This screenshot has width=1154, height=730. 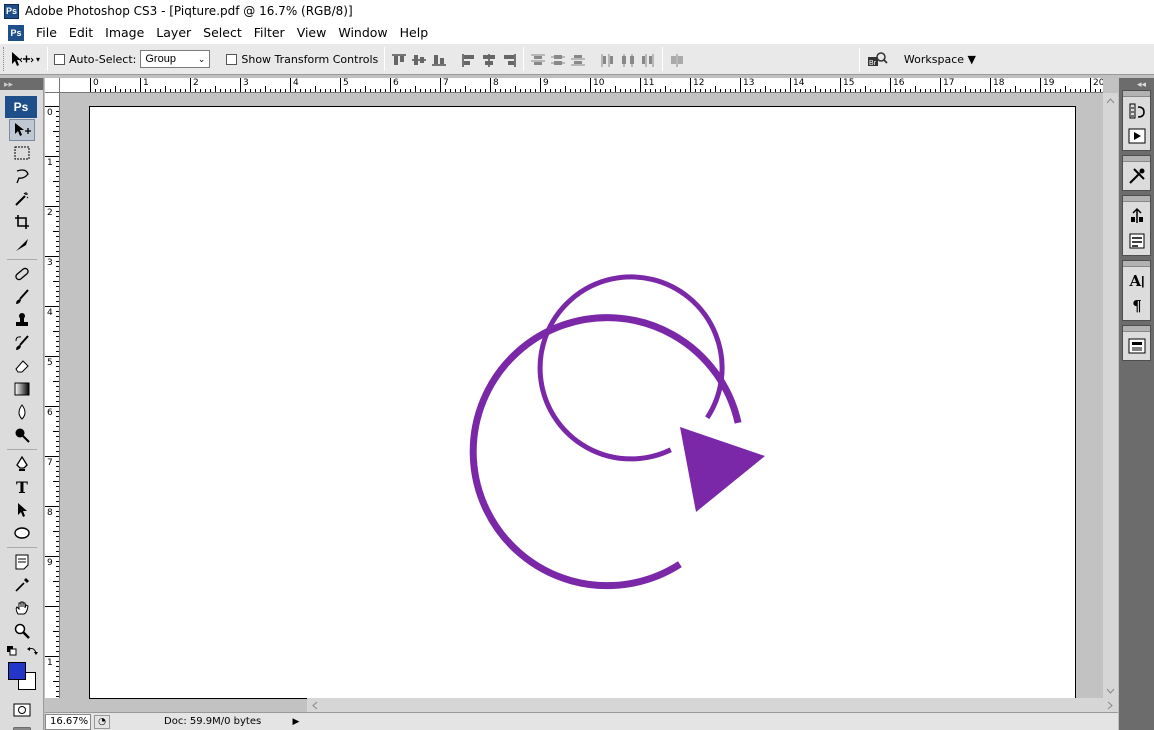 What do you see at coordinates (16, 32) in the screenshot?
I see `document-menu-icon: Ps` at bounding box center [16, 32].